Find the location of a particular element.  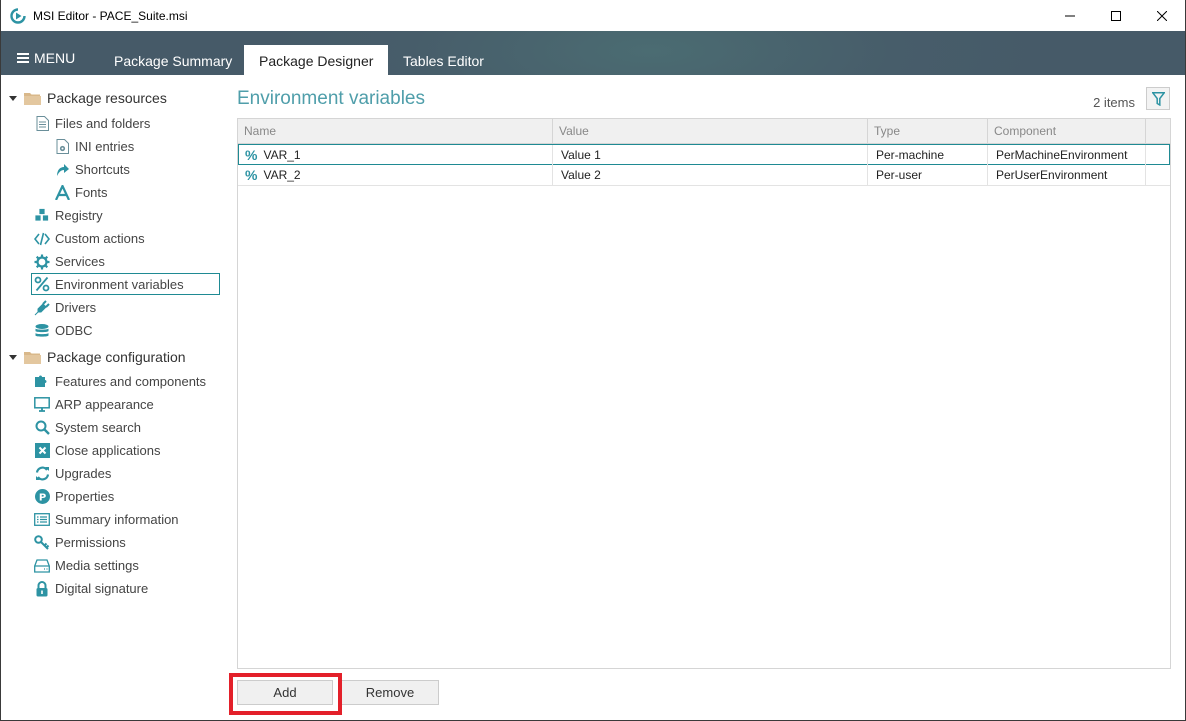

tree-group-package-resources: Package resources is located at coordinates (88, 98).